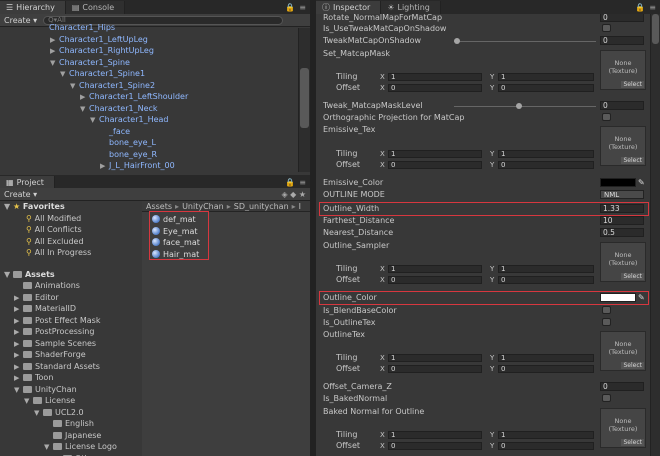 Image resolution: width=660 pixels, height=456 pixels. I want to click on folder-item: Japanese, so click(70, 436).